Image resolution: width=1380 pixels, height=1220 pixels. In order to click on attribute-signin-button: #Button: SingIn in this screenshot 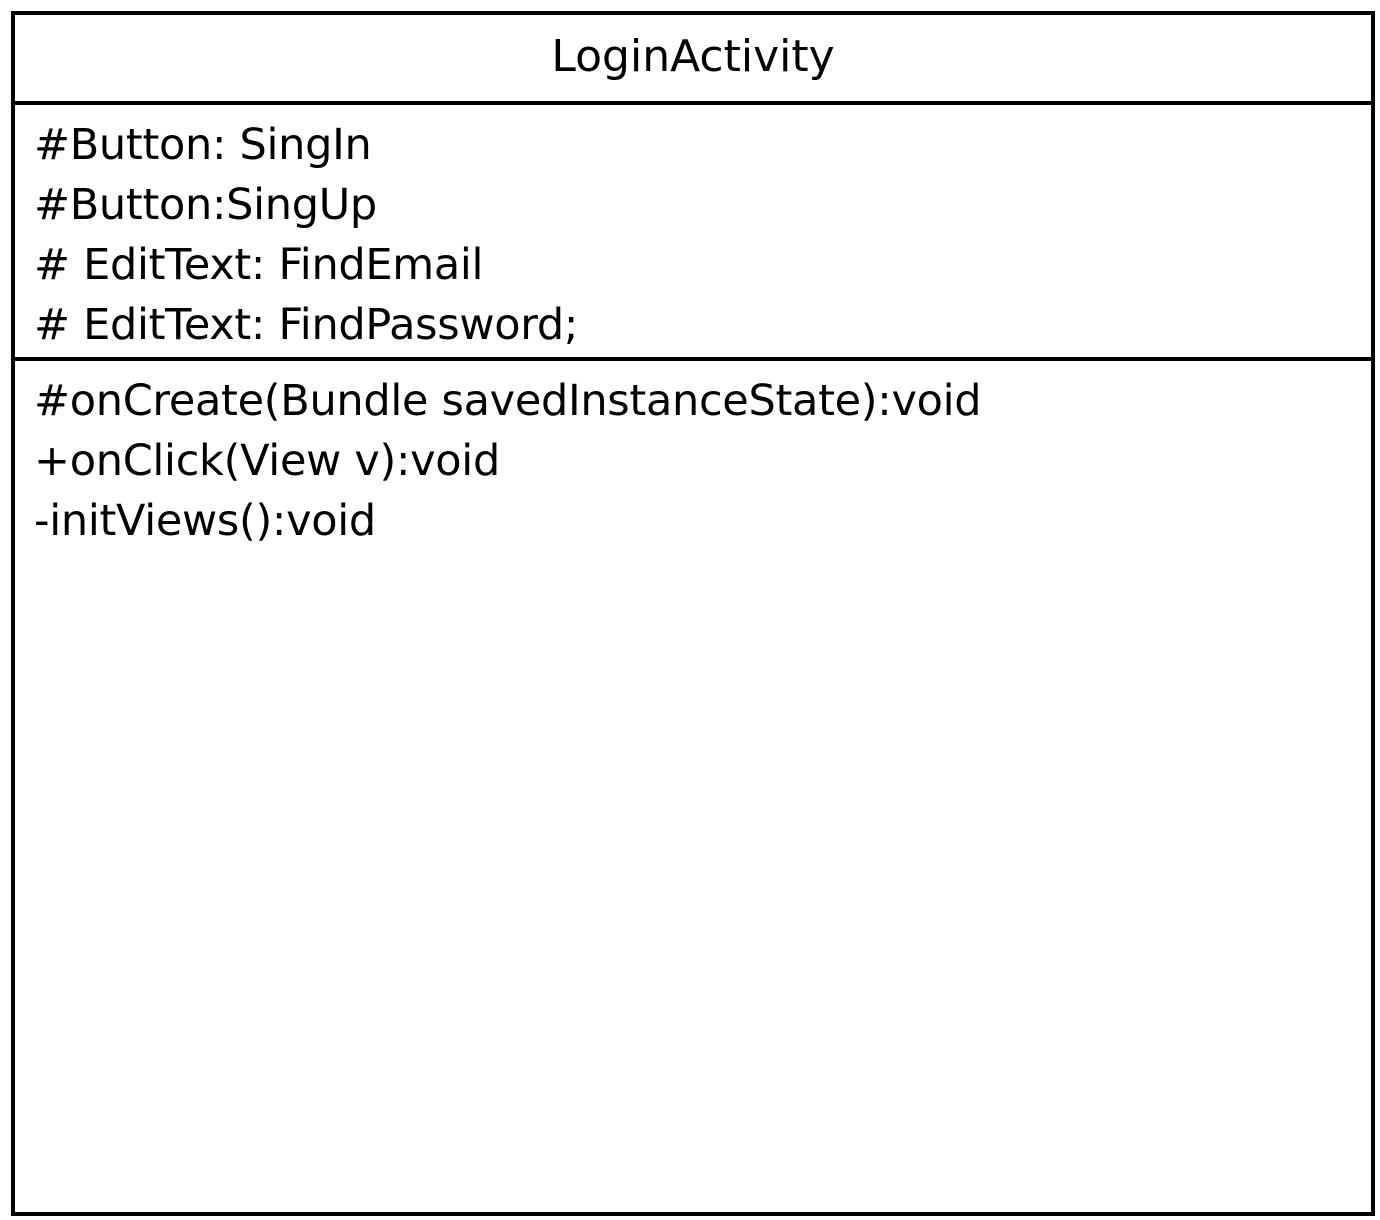, I will do `click(203, 145)`.